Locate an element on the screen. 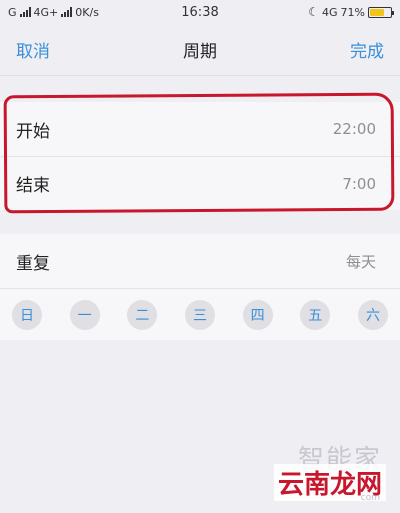  battery-percent: 71% is located at coordinates (352, 12).